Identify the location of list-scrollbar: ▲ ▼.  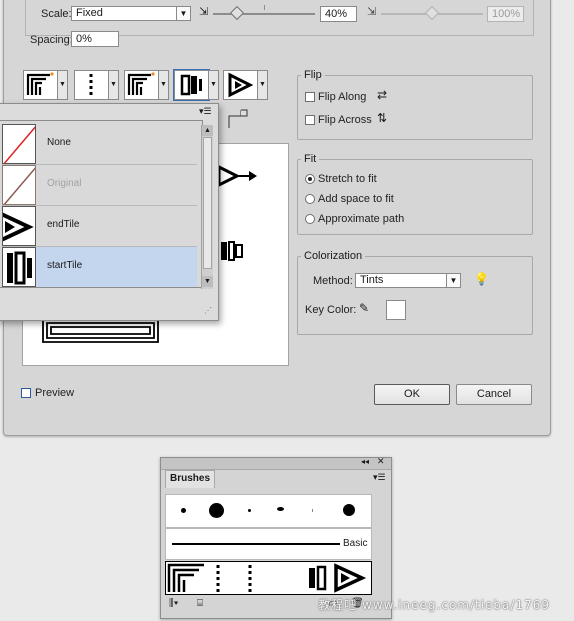
(207, 207).